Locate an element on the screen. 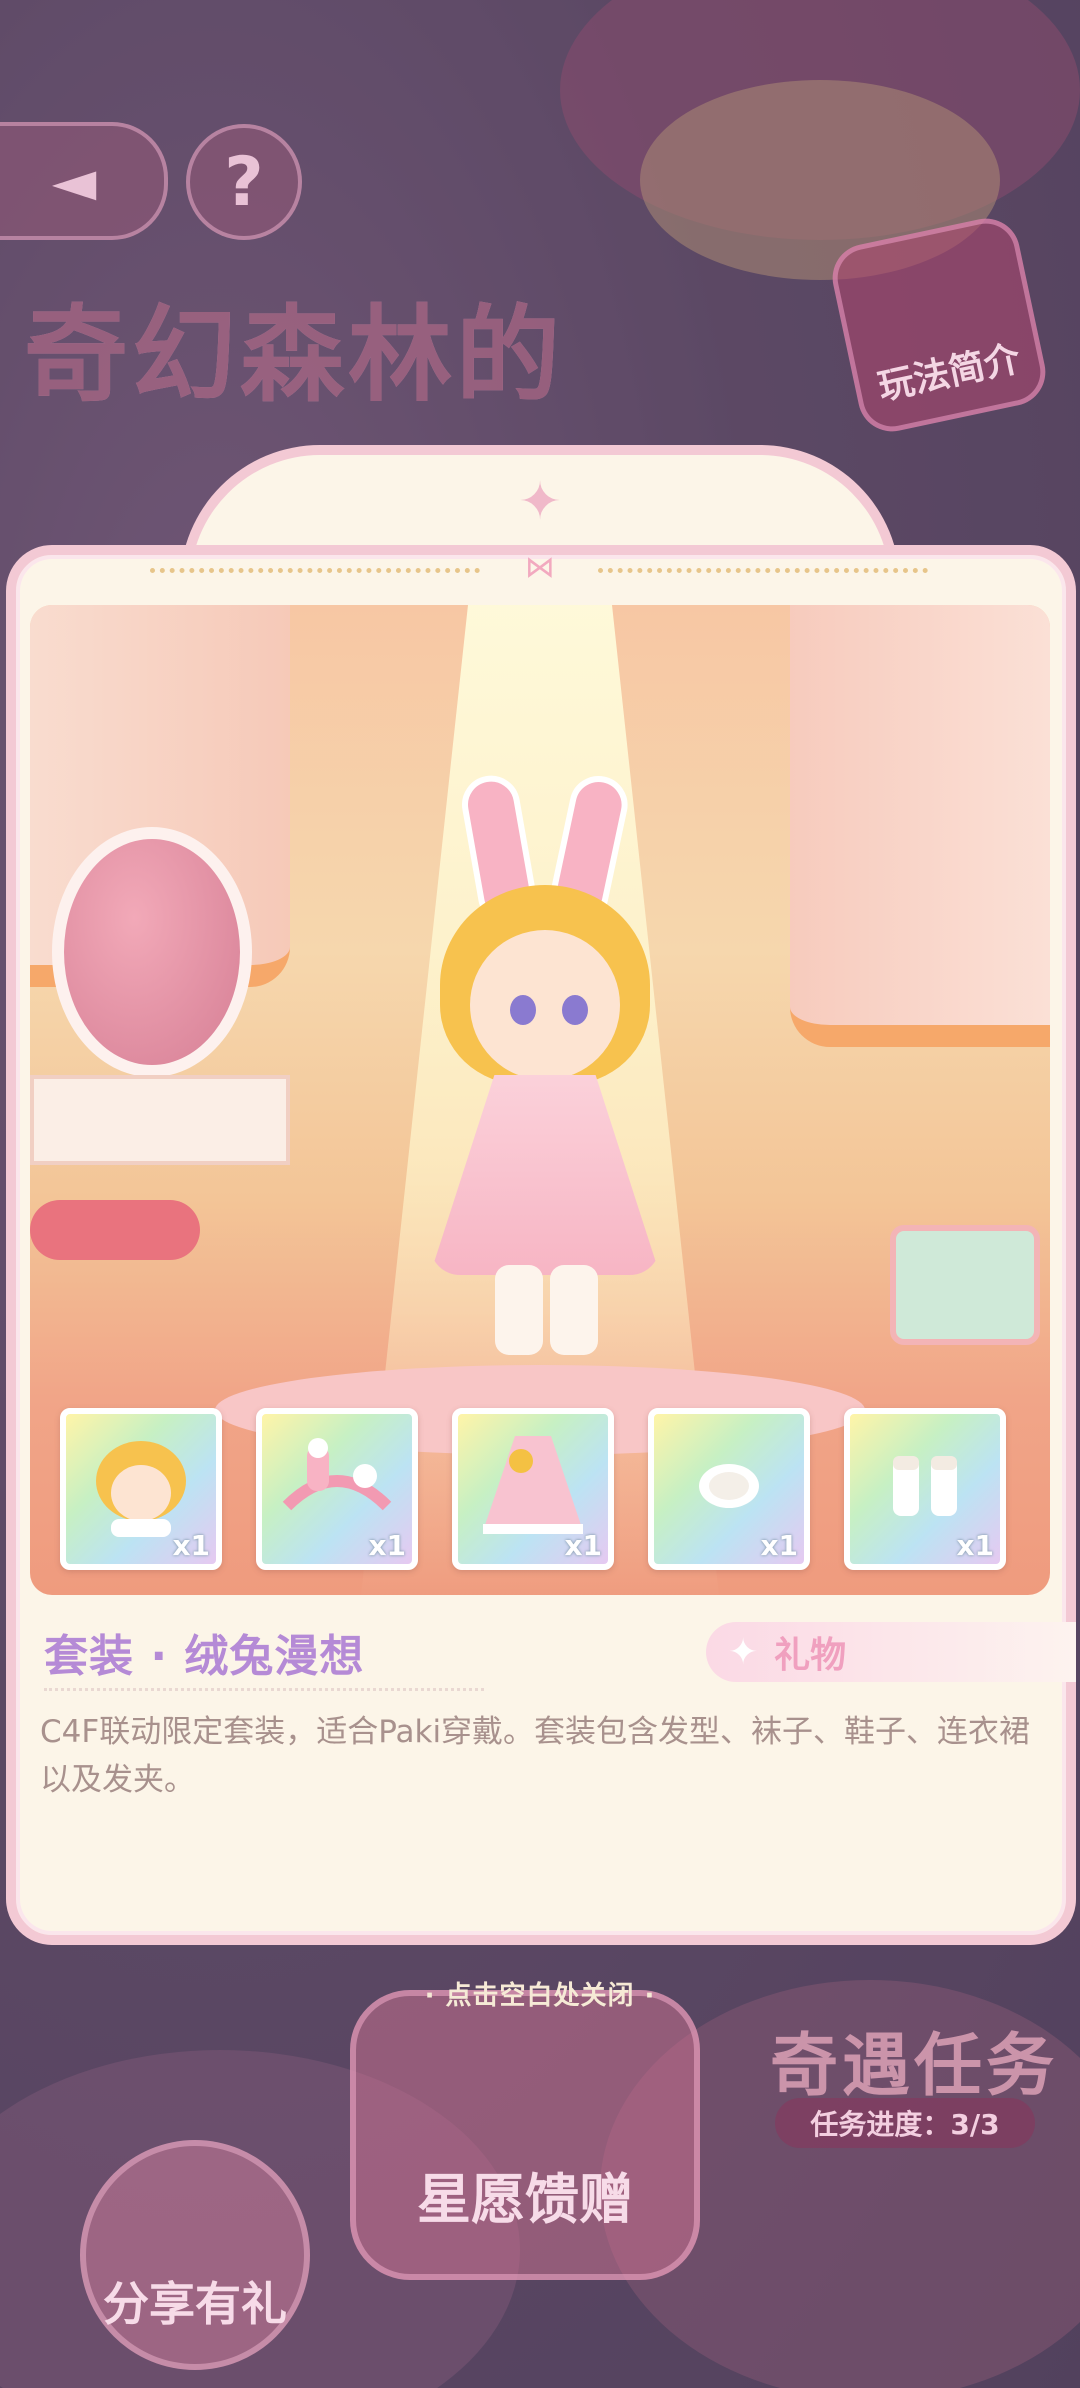 This screenshot has height=2388, width=1080. title-underline is located at coordinates (264, 1689).